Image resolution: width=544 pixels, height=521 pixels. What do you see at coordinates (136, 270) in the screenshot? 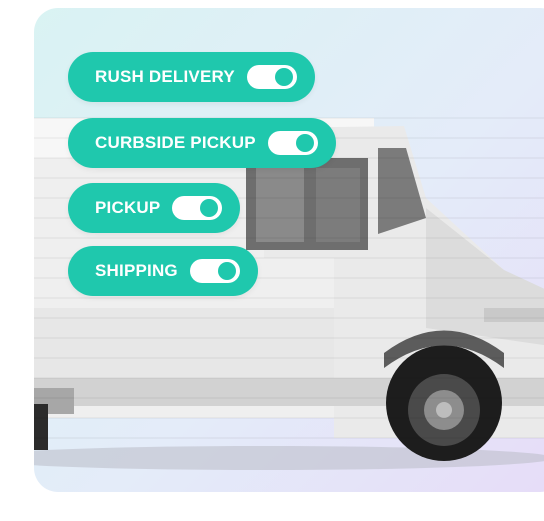
I see `option-label: SHIPPING` at bounding box center [136, 270].